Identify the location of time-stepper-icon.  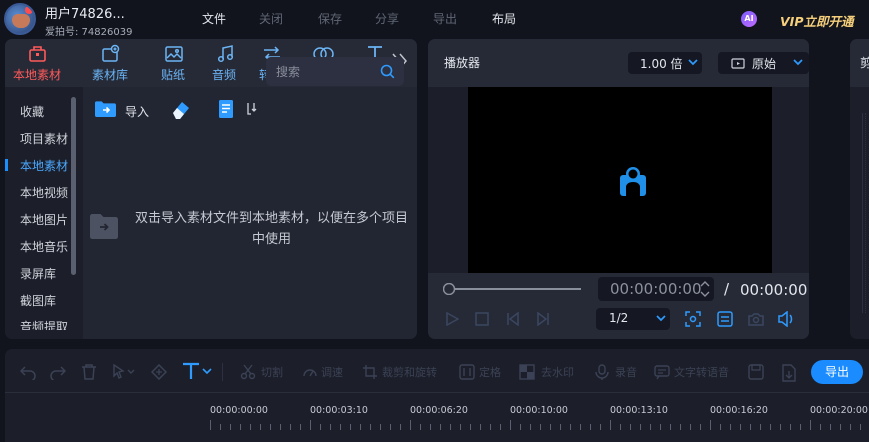
(705, 289).